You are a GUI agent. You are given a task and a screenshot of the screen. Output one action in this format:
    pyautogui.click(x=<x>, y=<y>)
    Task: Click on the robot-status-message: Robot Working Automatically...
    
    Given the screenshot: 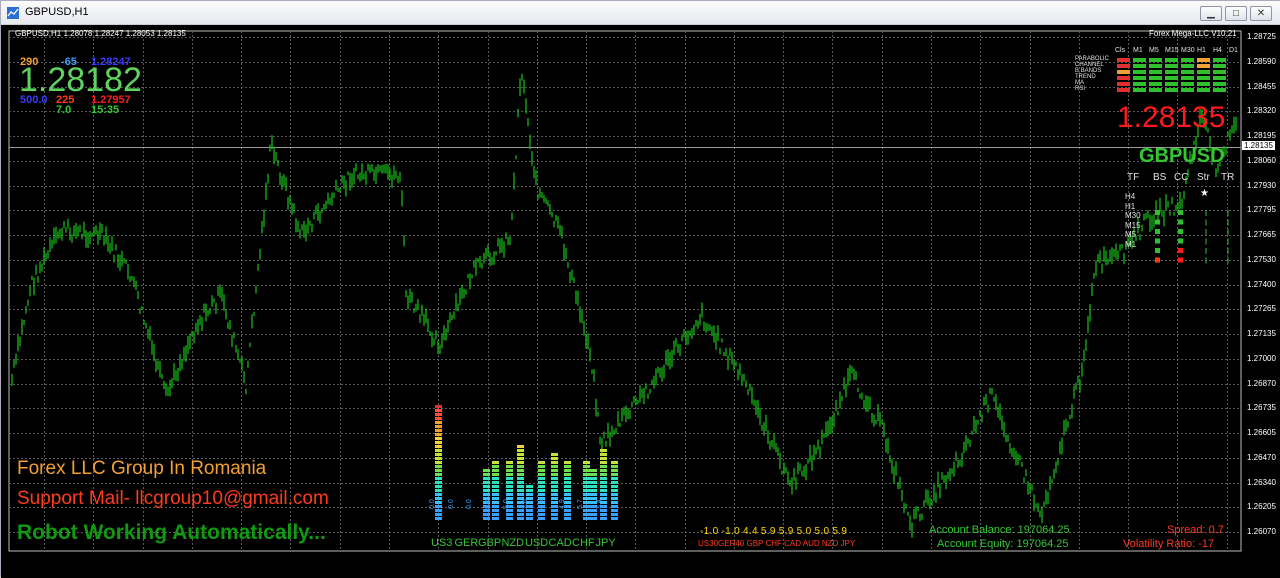 What is the action you would take?
    pyautogui.click(x=171, y=532)
    